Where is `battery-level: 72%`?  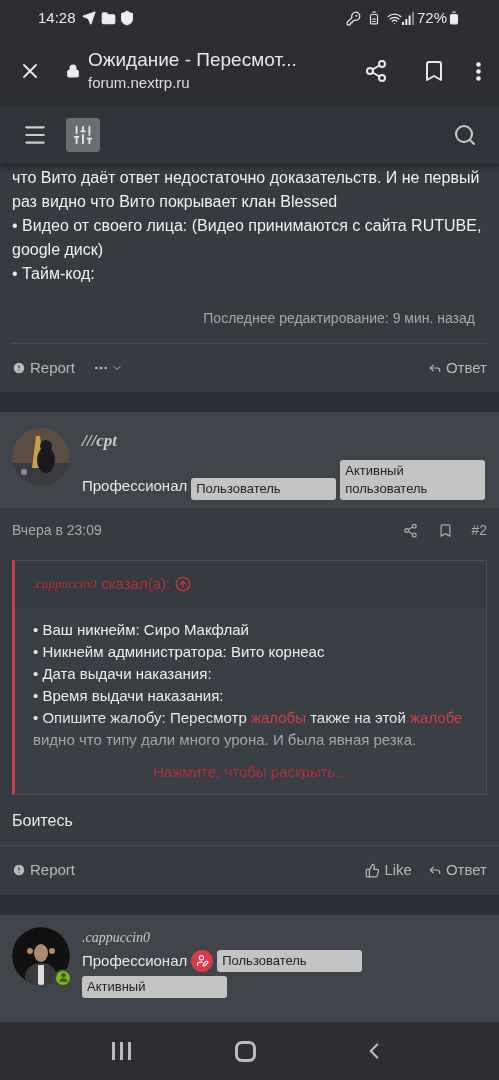
battery-level: 72% is located at coordinates (431, 17).